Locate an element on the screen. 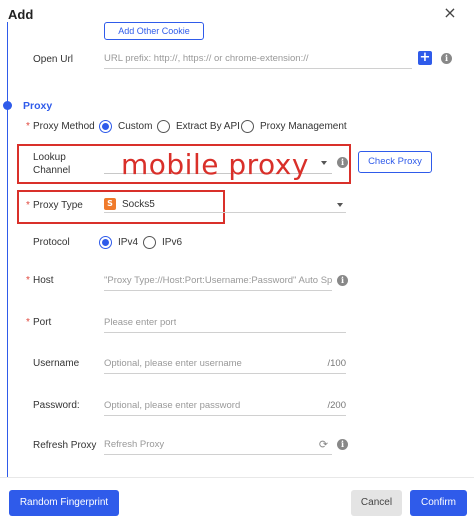 The image size is (474, 523). username-placeholder: Optional, please enter username is located at coordinates (173, 363).